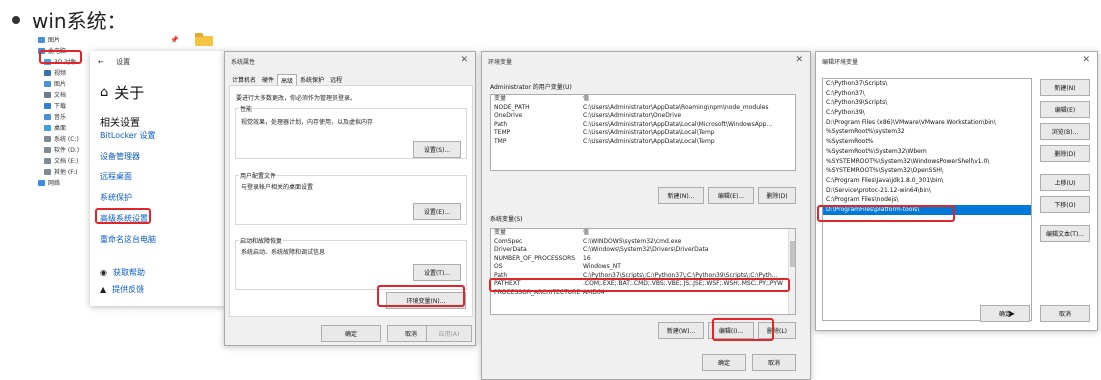 Image resolution: width=1101 pixels, height=380 pixels. I want to click on user-vars-label: Administrator 的用户变量(U), so click(531, 87).